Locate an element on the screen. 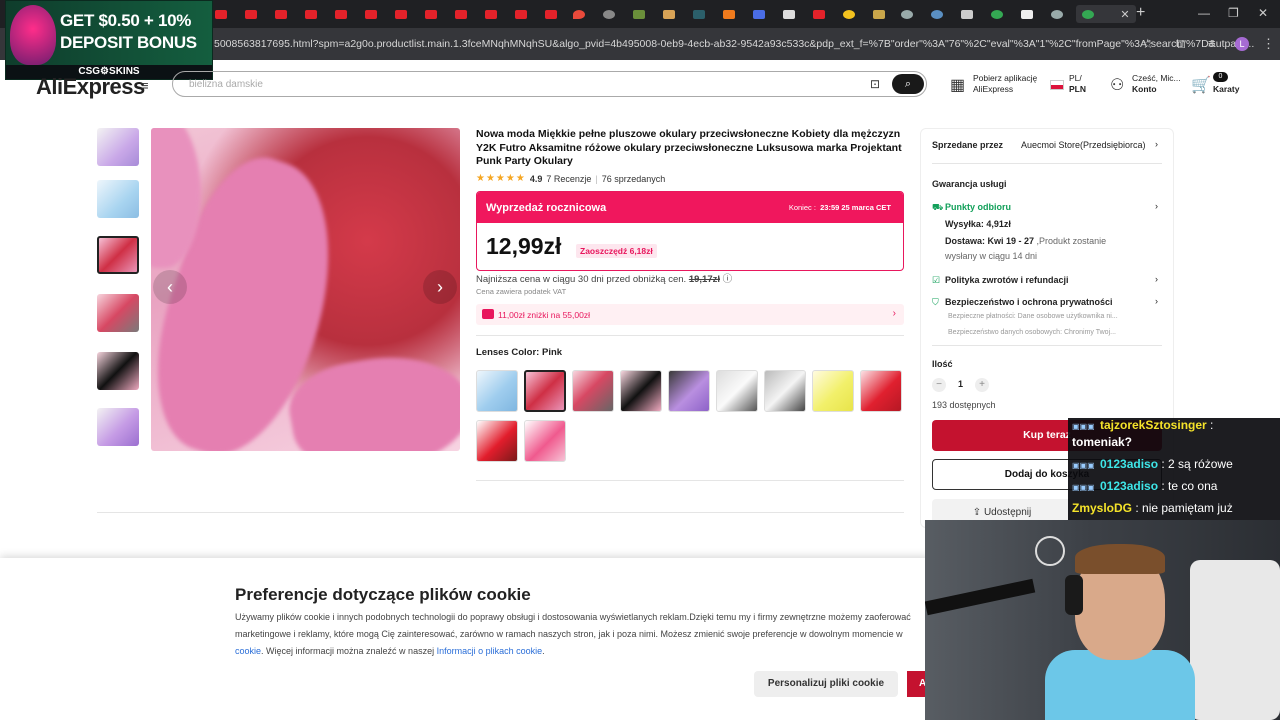  chat-text: : 2 są różowe is located at coordinates (1195, 464).